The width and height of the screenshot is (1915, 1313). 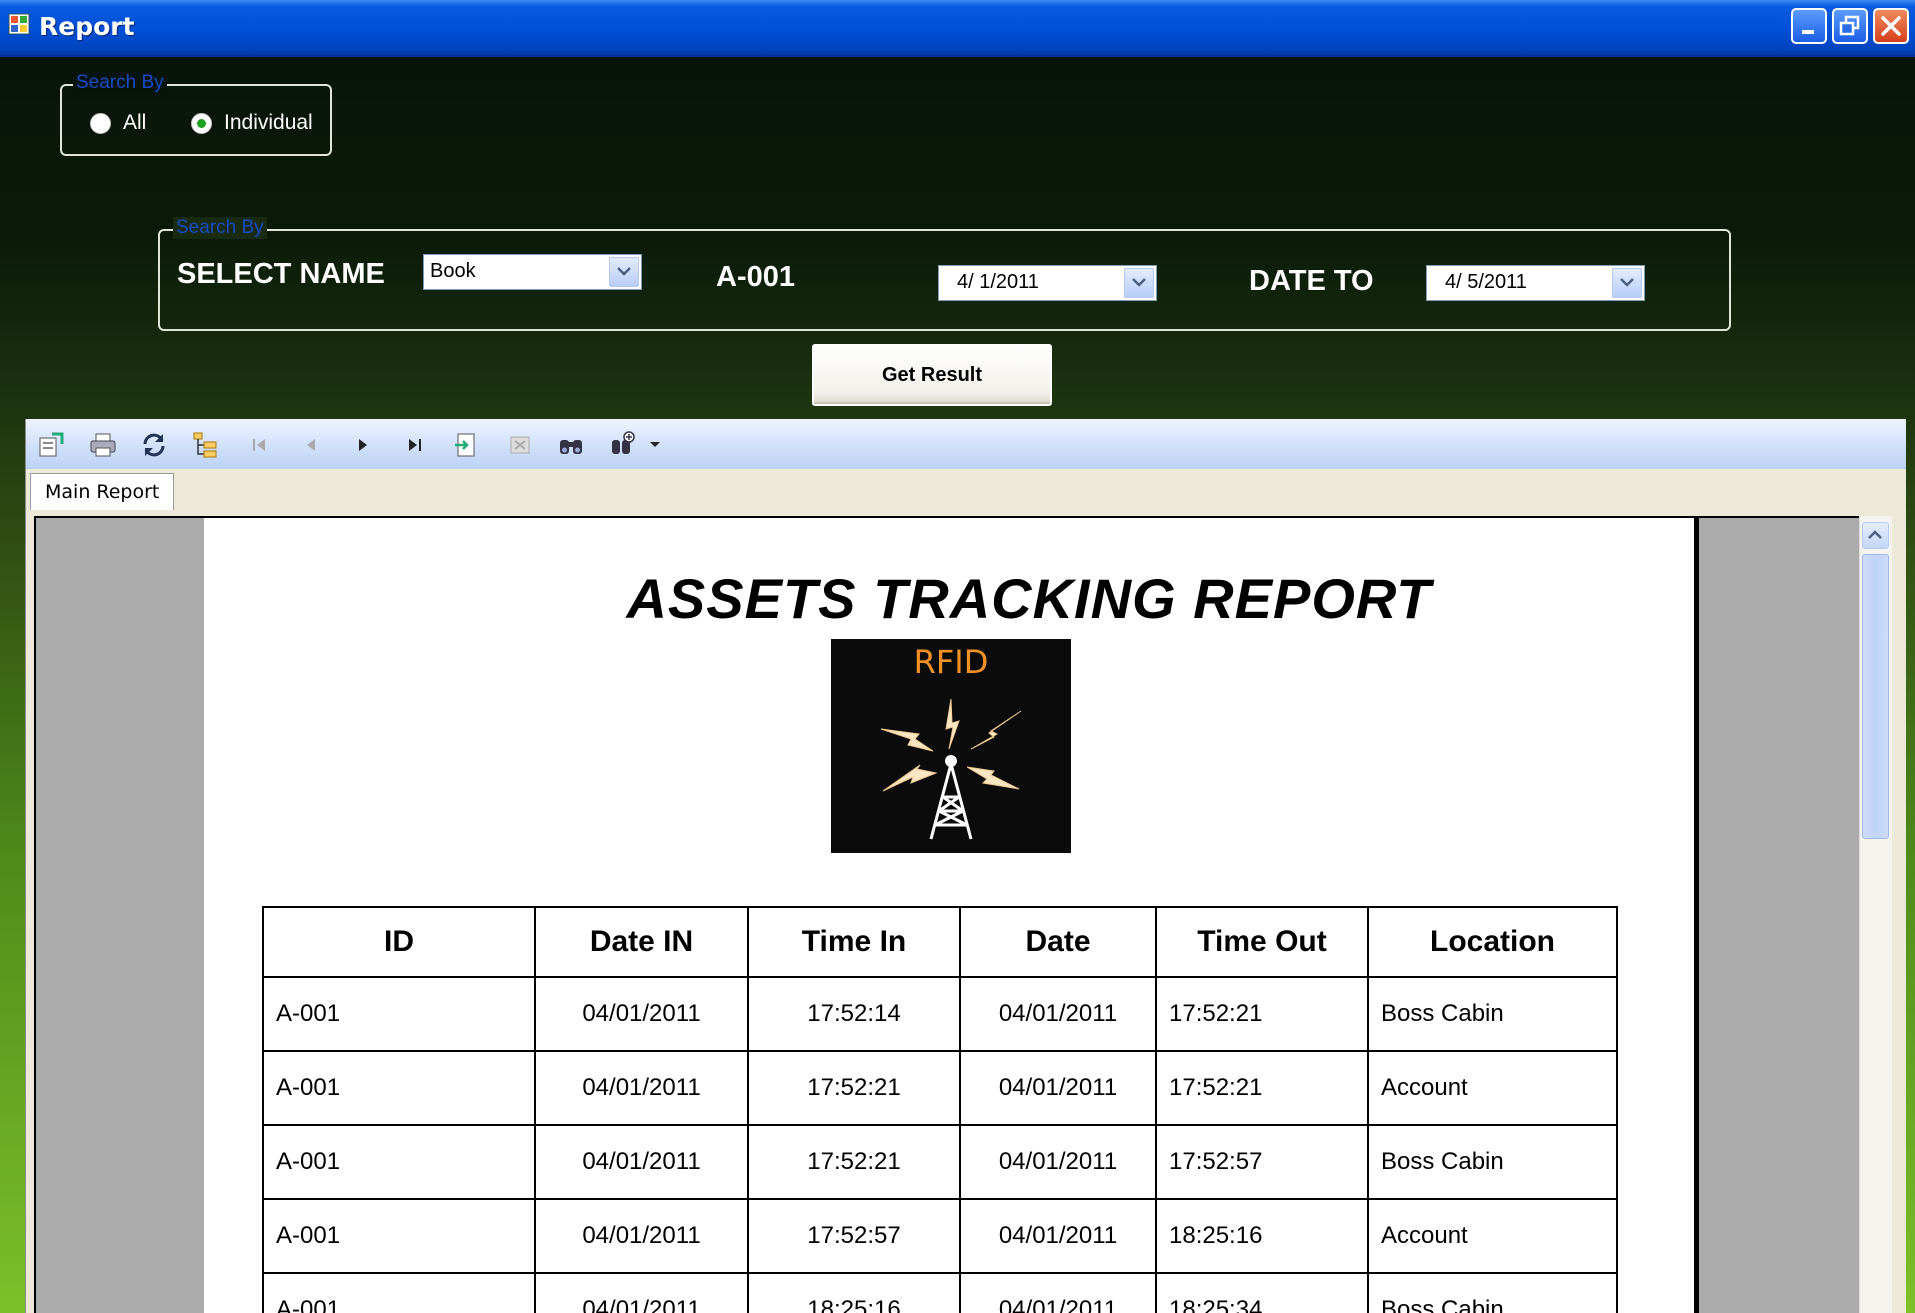 What do you see at coordinates (1262, 1292) in the screenshot?
I see `cell-time-out: 18:25:34` at bounding box center [1262, 1292].